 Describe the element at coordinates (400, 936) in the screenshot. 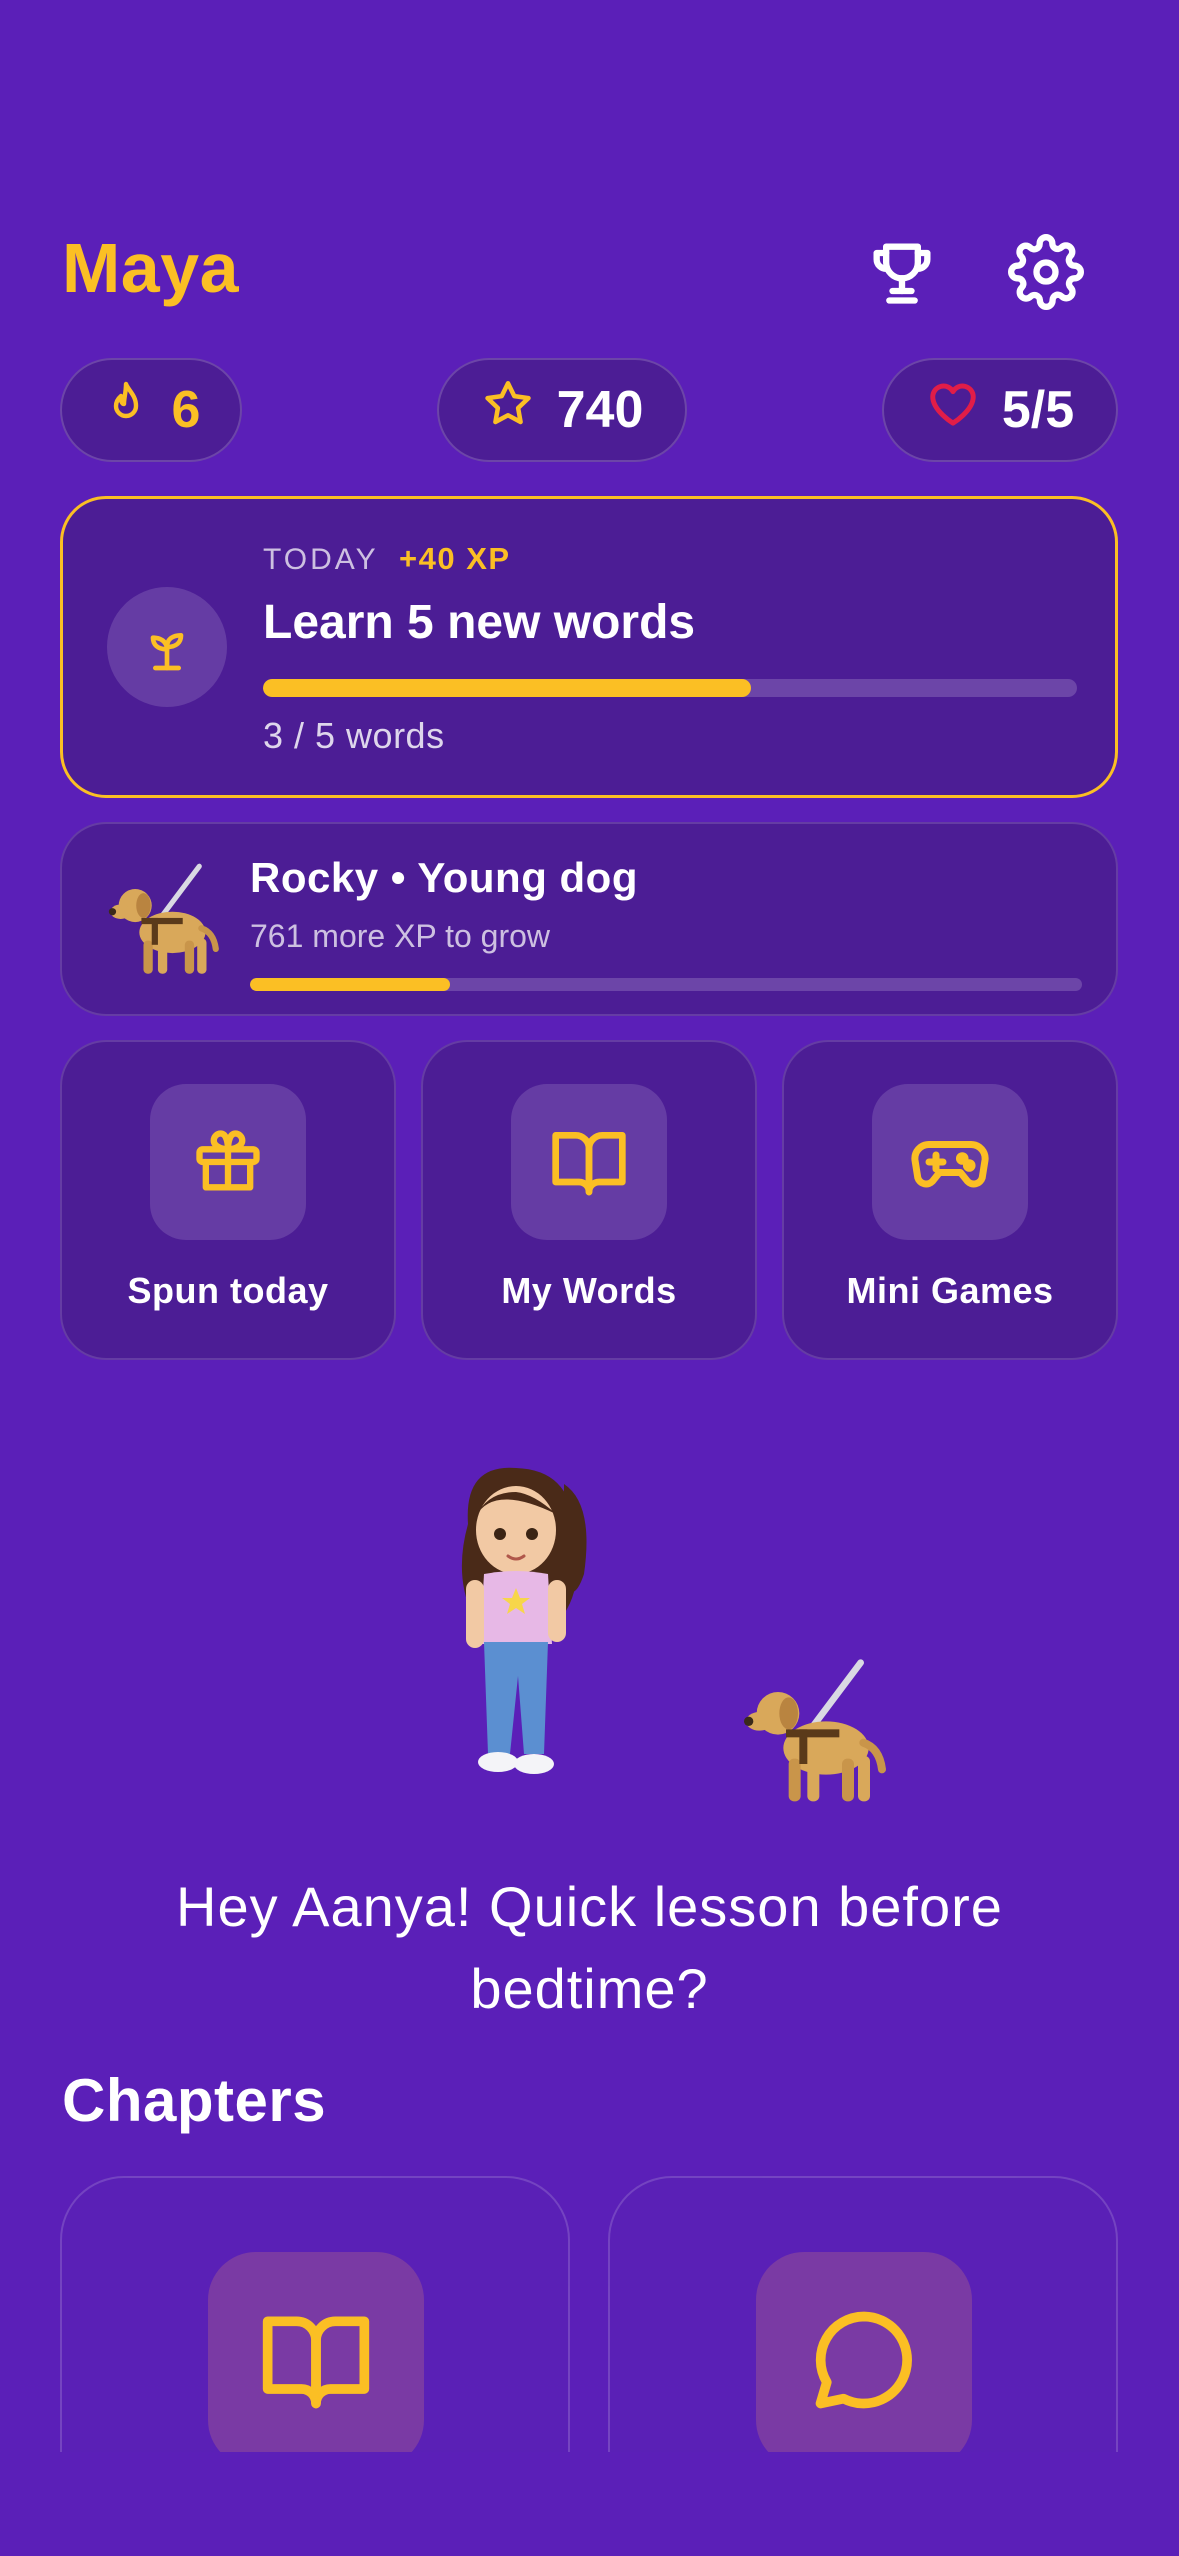

I see `pet-subtitle: 761 more XP to grow` at that location.